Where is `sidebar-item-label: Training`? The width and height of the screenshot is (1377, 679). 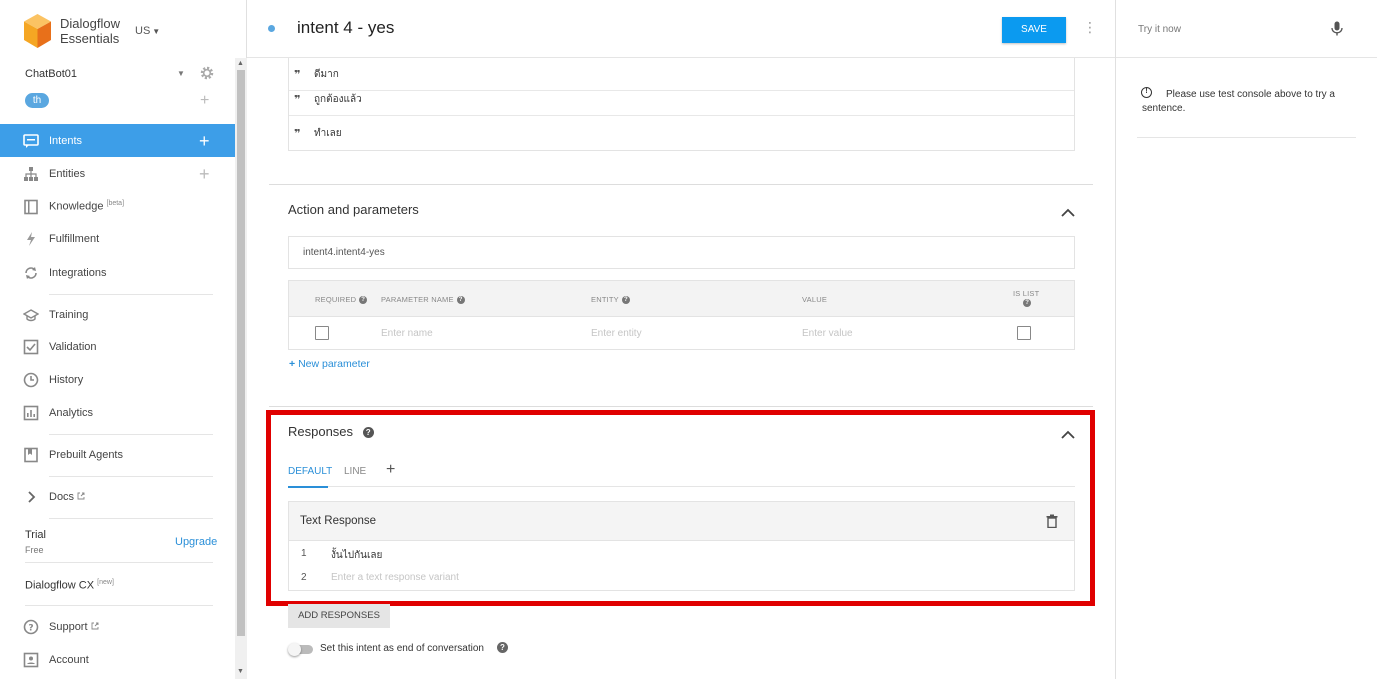 sidebar-item-label: Training is located at coordinates (69, 314).